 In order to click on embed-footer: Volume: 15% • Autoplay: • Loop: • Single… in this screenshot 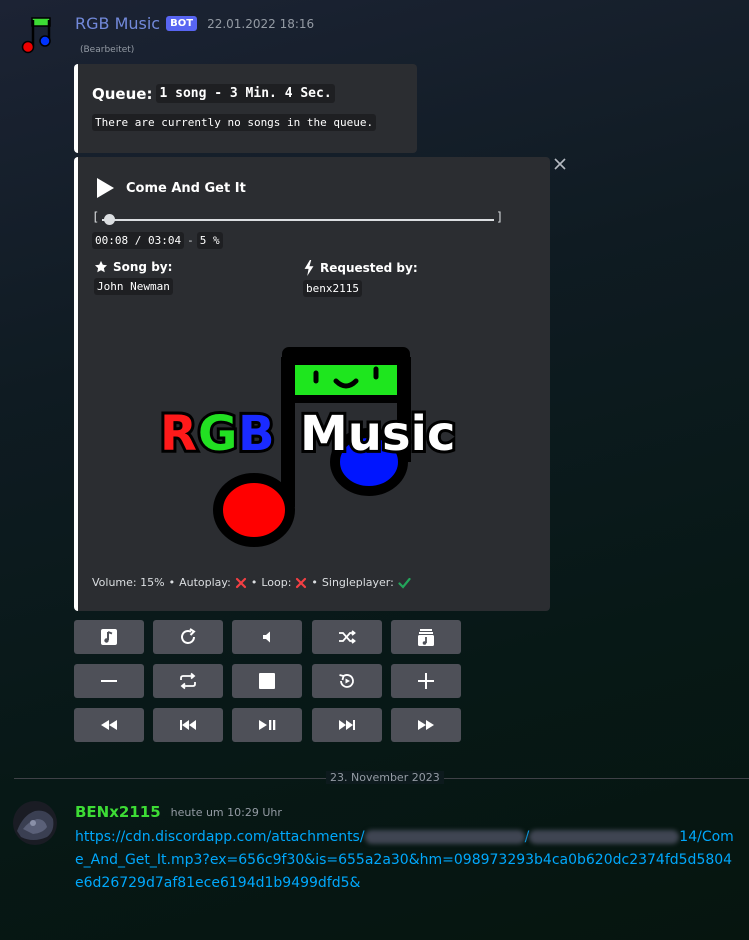, I will do `click(251, 582)`.